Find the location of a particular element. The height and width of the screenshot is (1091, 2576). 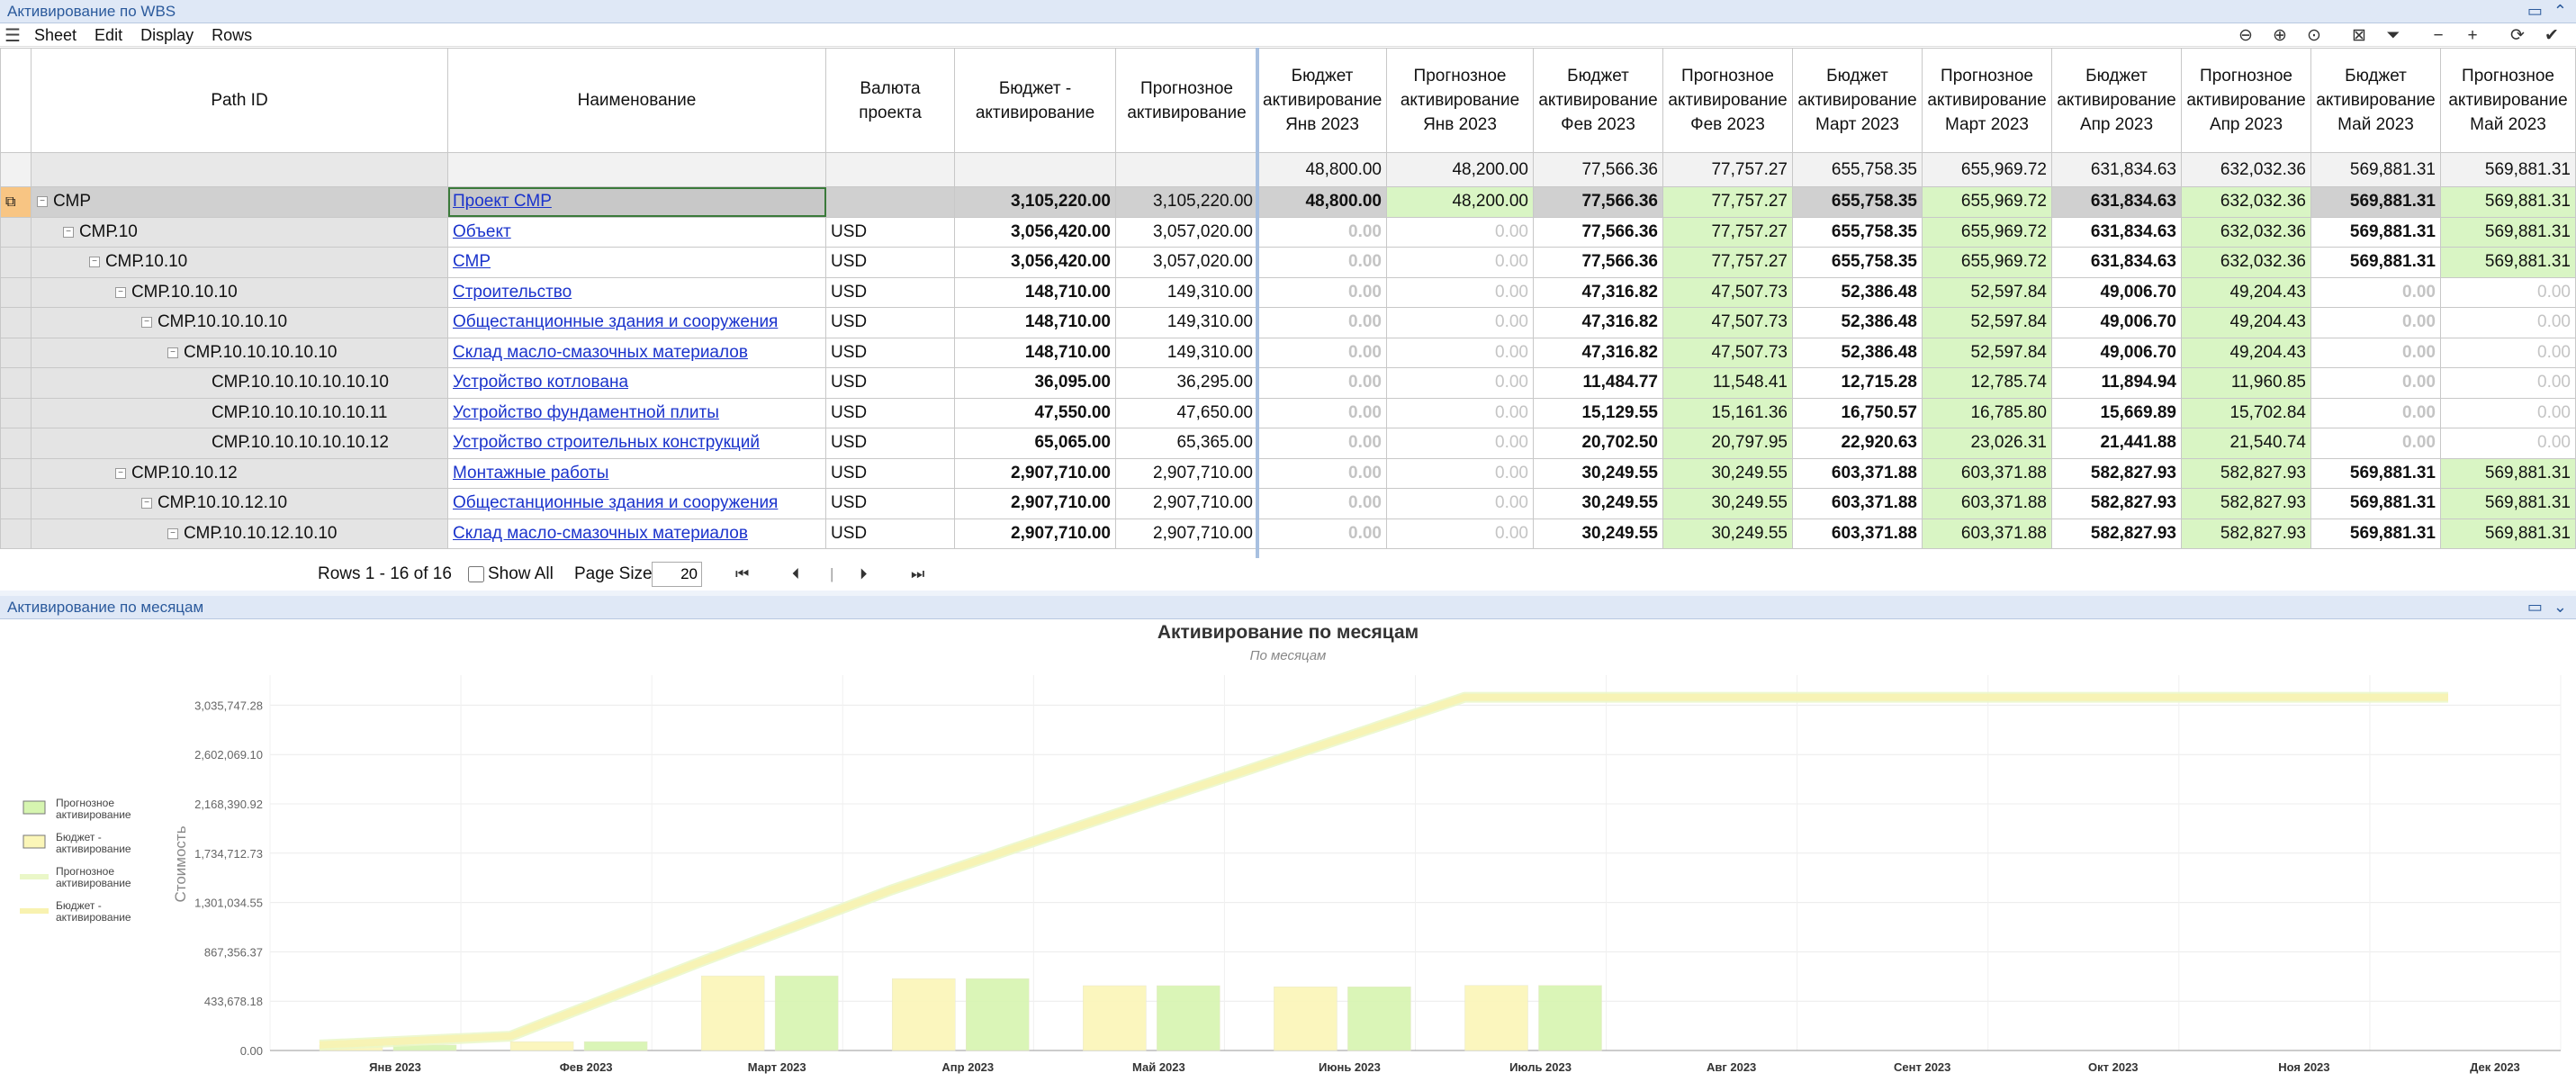

forecast-value-cell: 12,785.74 is located at coordinates (1987, 383).